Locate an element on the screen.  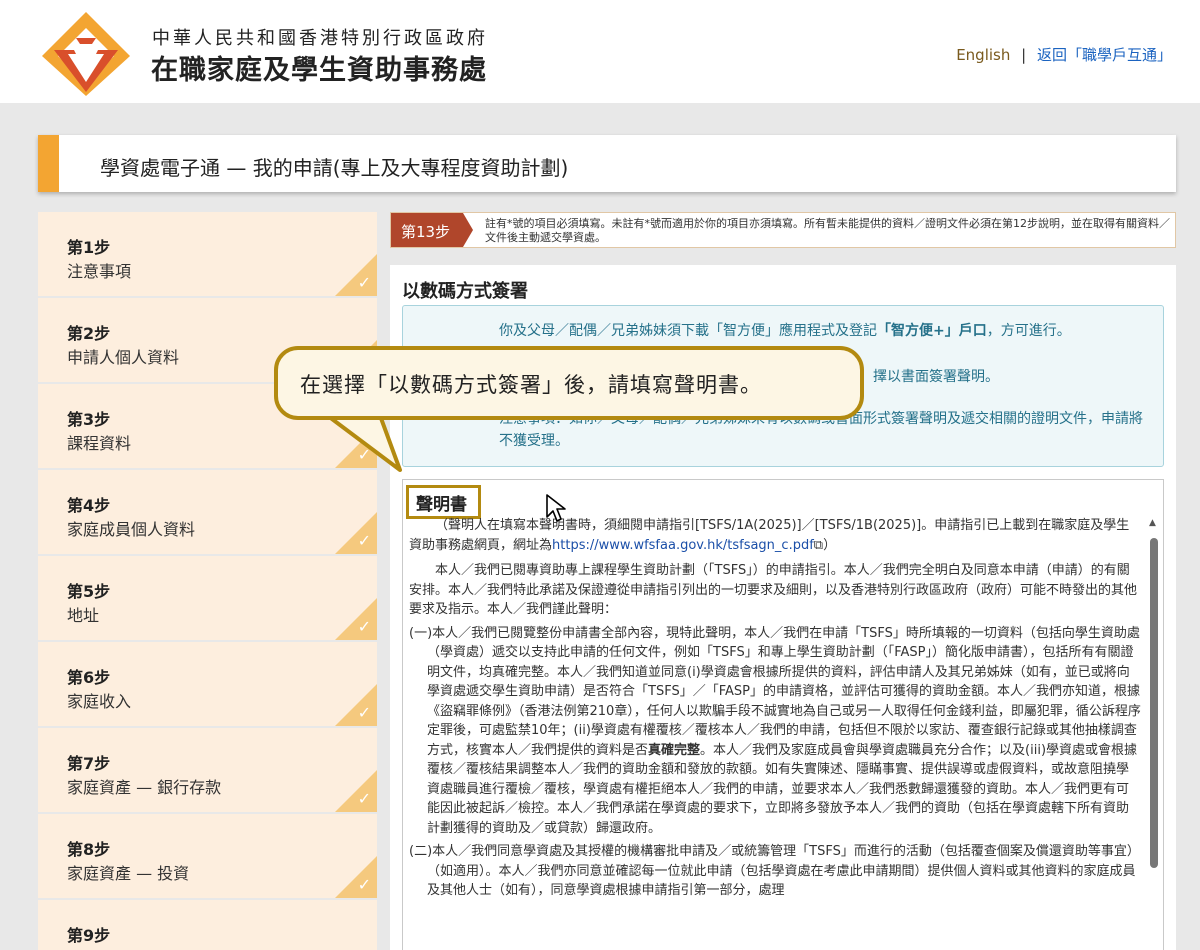
item-bold: 真確完整 is located at coordinates (674, 750).